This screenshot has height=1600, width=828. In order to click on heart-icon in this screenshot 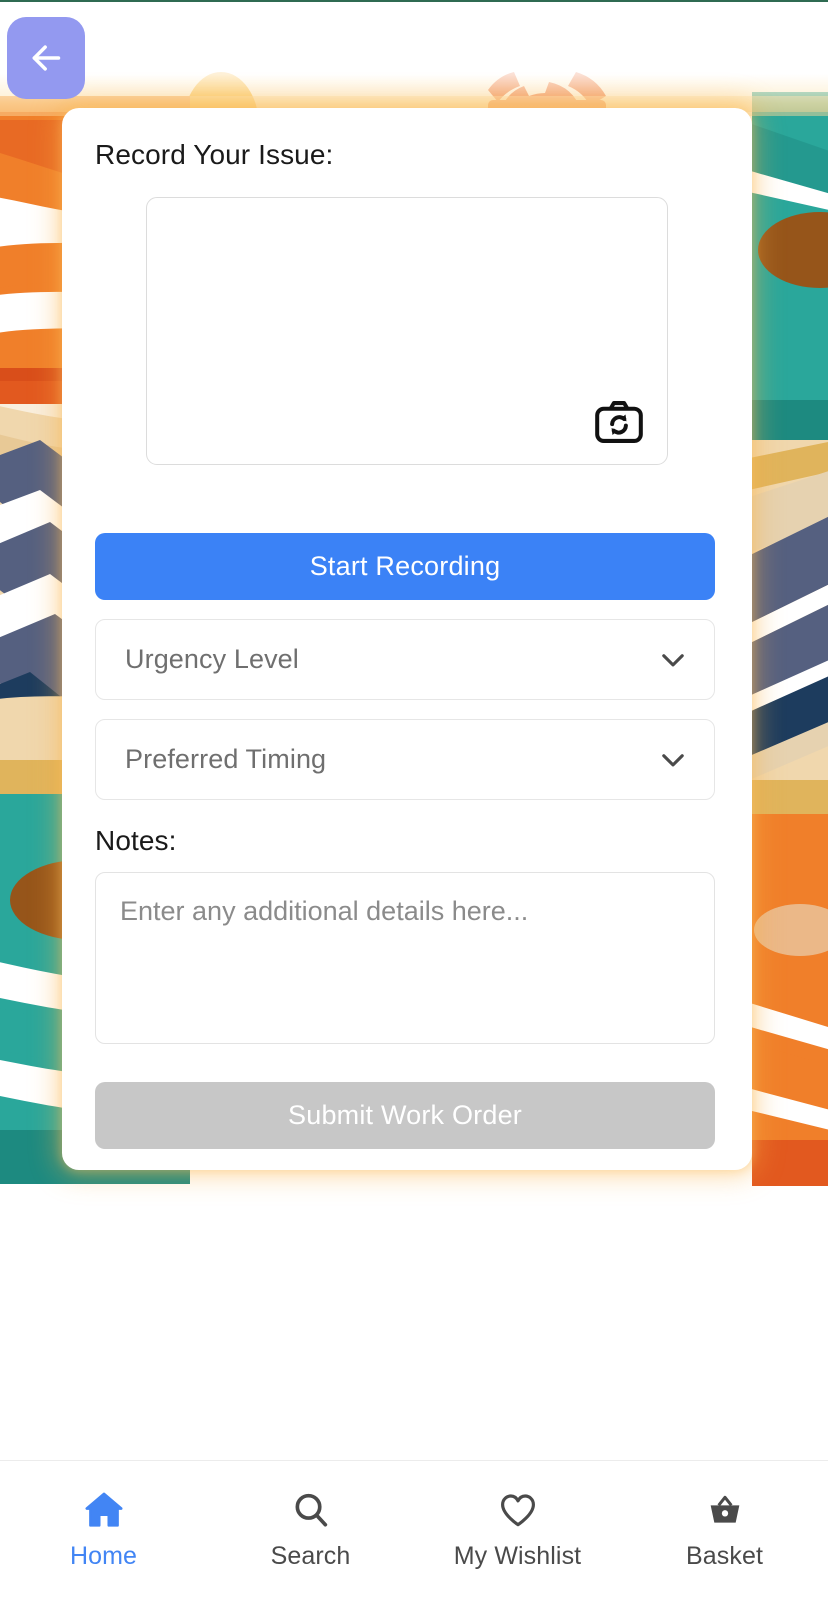, I will do `click(518, 1510)`.